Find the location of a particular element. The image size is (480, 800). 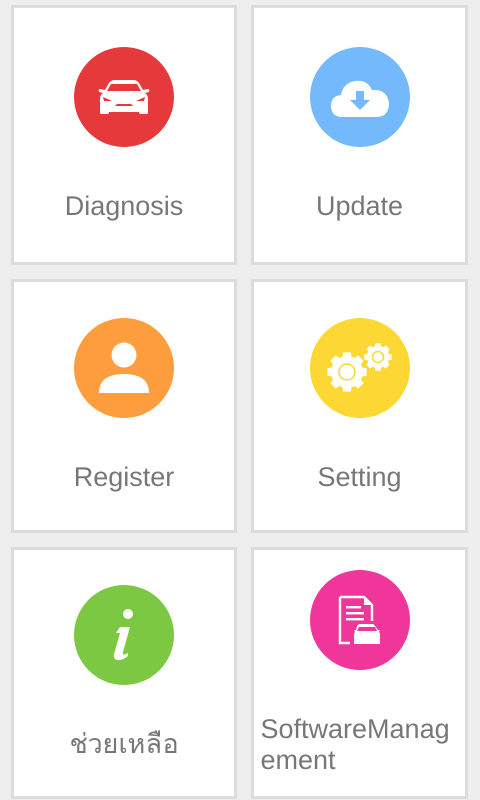

car-icon is located at coordinates (124, 97).